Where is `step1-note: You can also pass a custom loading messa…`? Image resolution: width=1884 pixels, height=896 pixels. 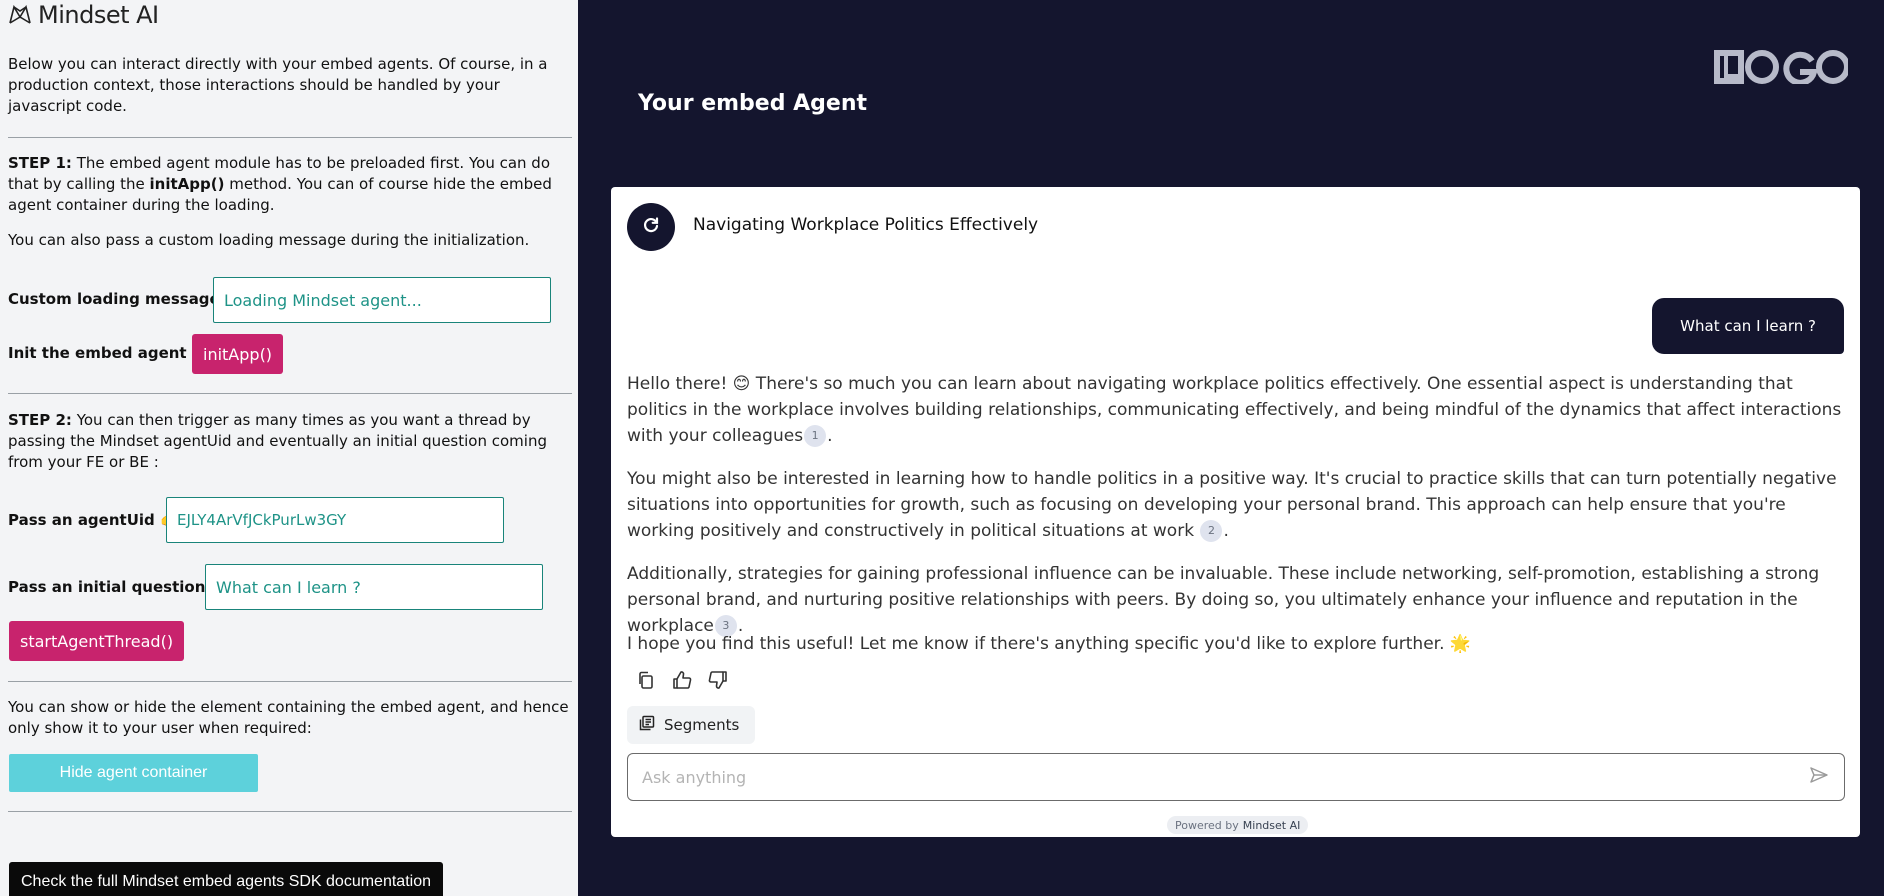 step1-note: You can also pass a custom loading messa… is located at coordinates (269, 240).